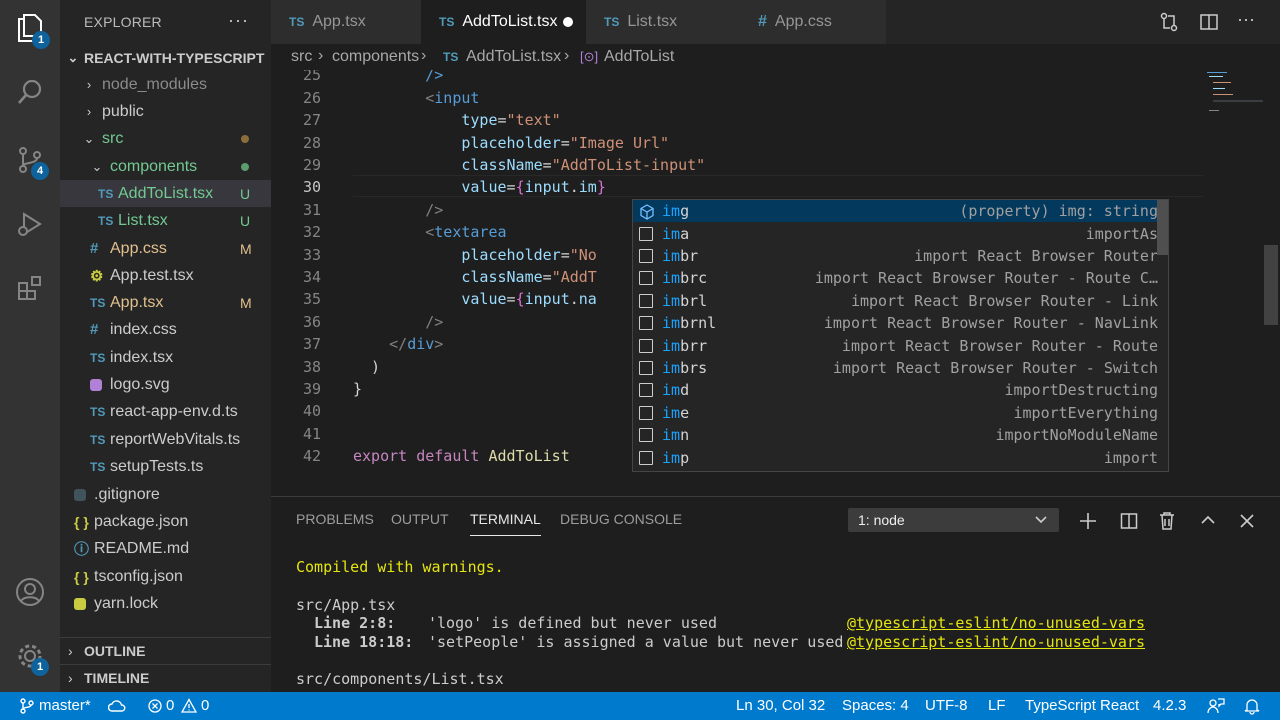 The height and width of the screenshot is (720, 1280). Describe the element at coordinates (301, 57) in the screenshot. I see `breadcrumb-src: src` at that location.